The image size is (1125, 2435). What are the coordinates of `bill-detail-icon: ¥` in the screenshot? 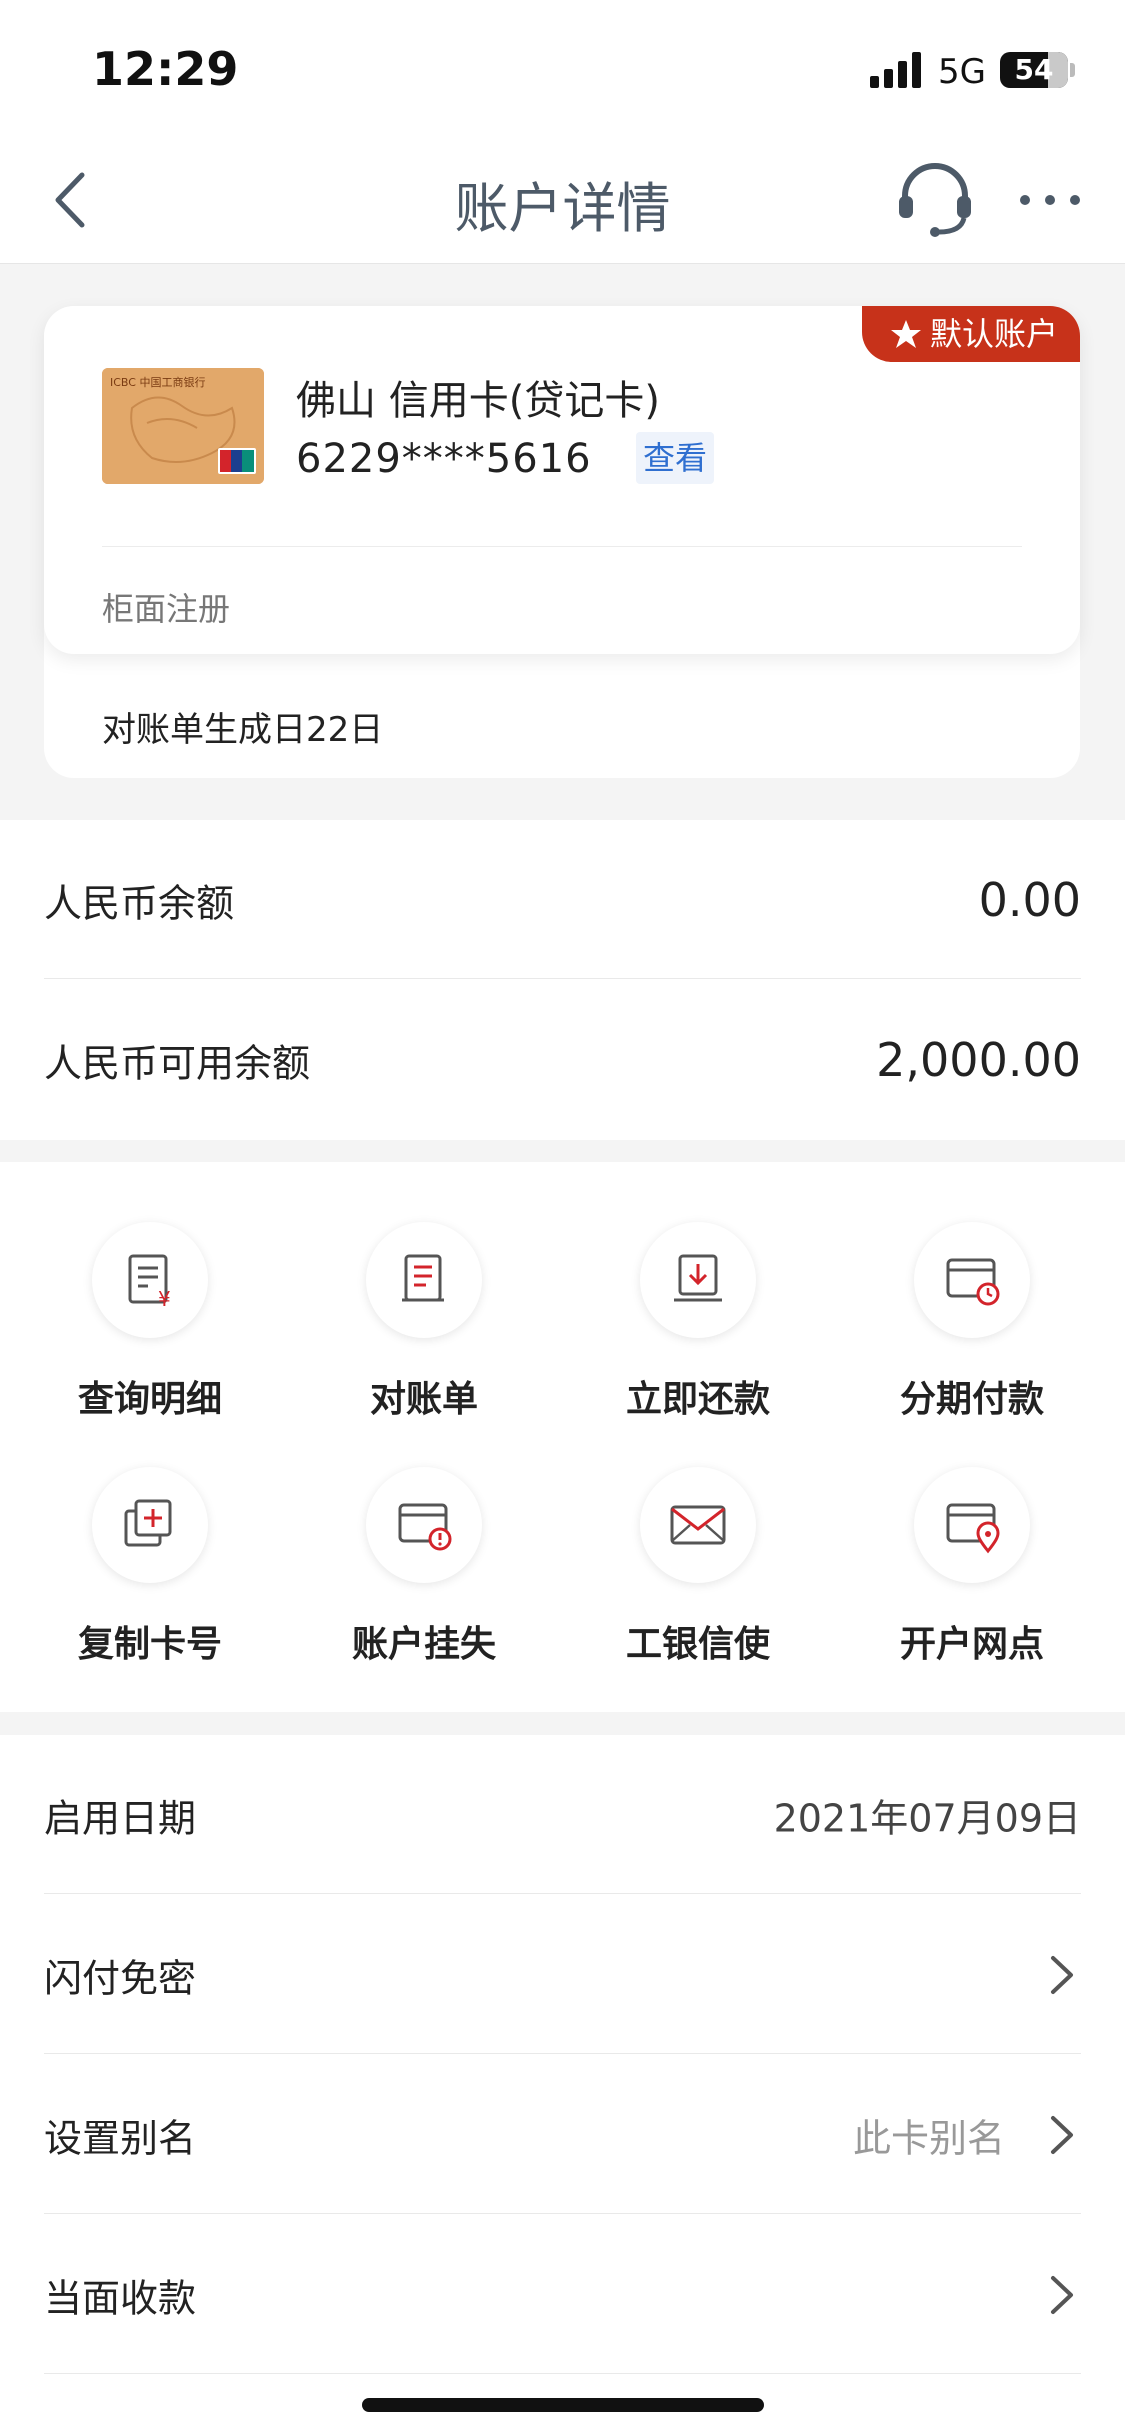 It's located at (149, 1282).